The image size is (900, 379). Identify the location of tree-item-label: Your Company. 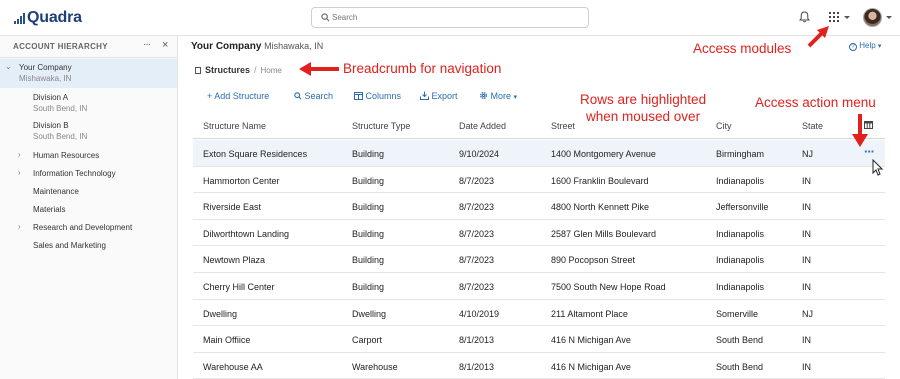
(45, 67).